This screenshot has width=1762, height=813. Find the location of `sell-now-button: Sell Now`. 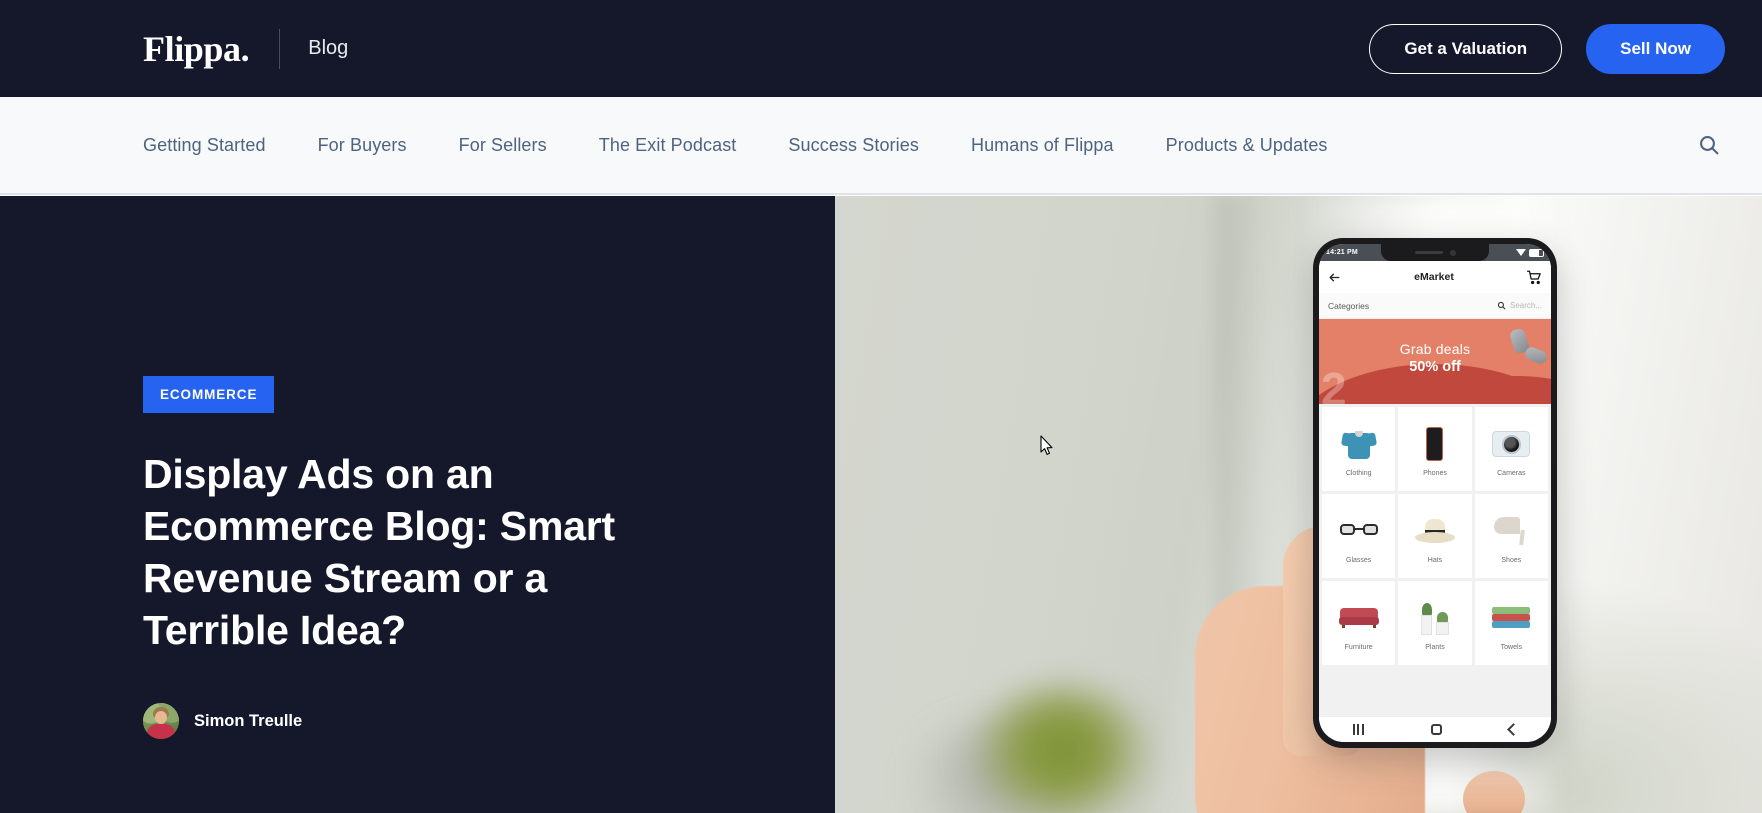

sell-now-button: Sell Now is located at coordinates (1655, 48).